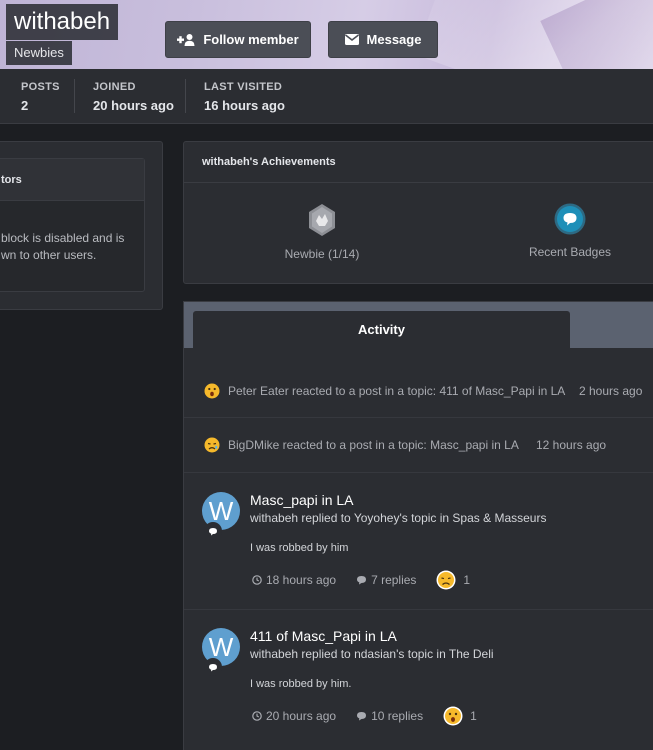  I want to click on reaction-time: 2 hours ago, so click(611, 390).